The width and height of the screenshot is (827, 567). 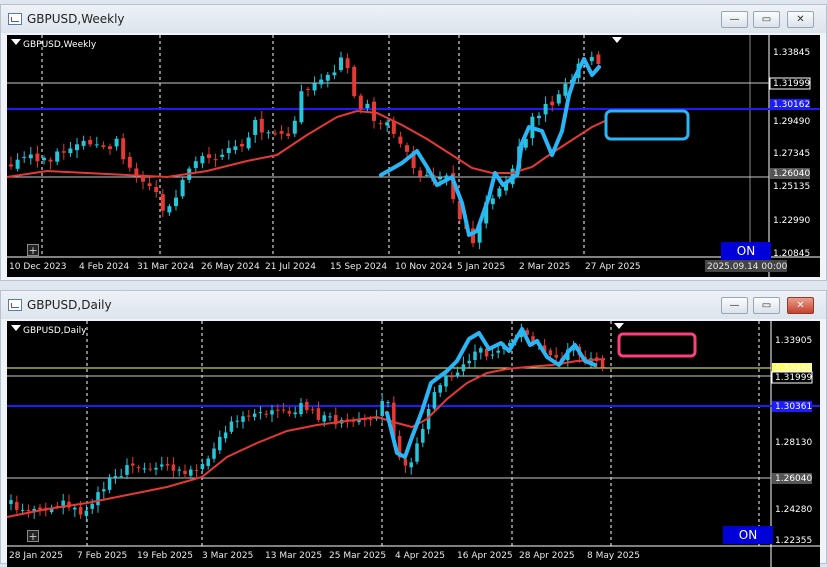 What do you see at coordinates (647, 125) in the screenshot?
I see `target-zone-box` at bounding box center [647, 125].